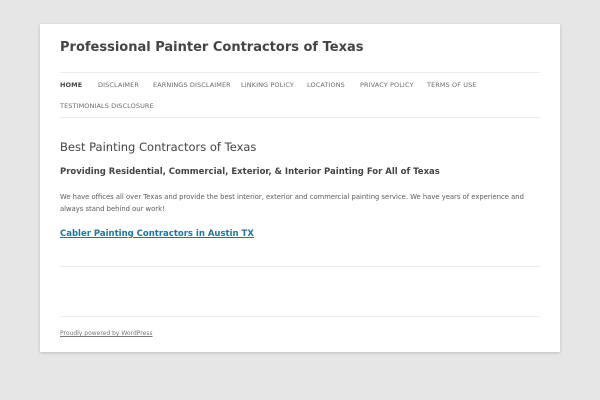 The image size is (600, 400). I want to click on austin-contractors-link: Cabler Painting Contractors in Austin TX, so click(157, 234).